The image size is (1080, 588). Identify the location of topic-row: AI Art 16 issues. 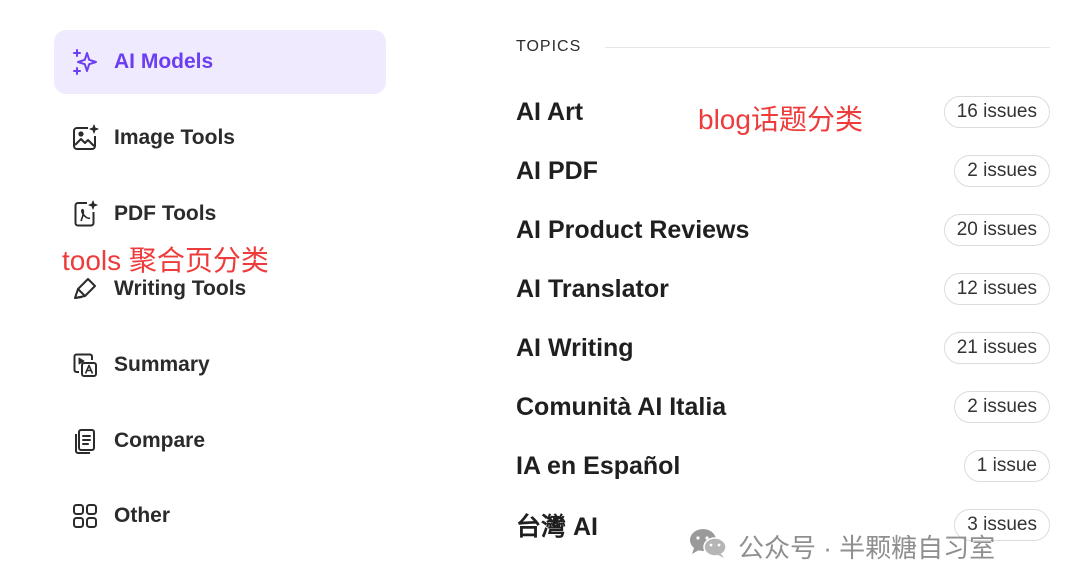
(783, 112).